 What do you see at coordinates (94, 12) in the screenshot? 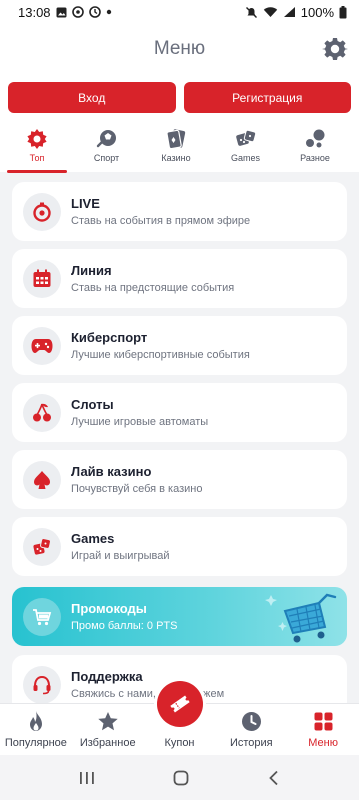
I see `target-icon` at bounding box center [94, 12].